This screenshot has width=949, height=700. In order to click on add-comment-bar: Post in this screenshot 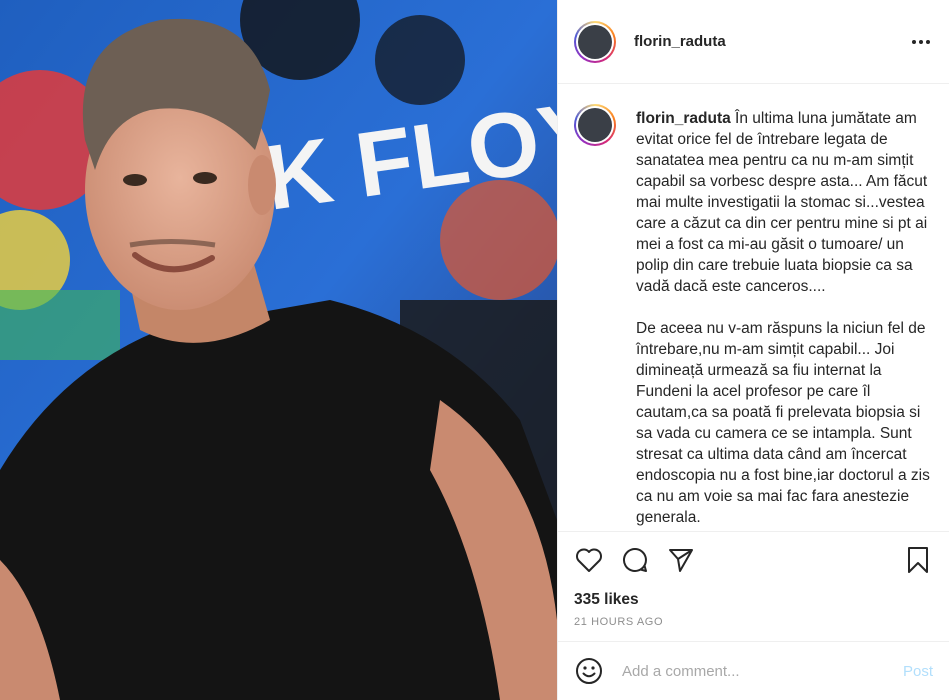, I will do `click(753, 671)`.